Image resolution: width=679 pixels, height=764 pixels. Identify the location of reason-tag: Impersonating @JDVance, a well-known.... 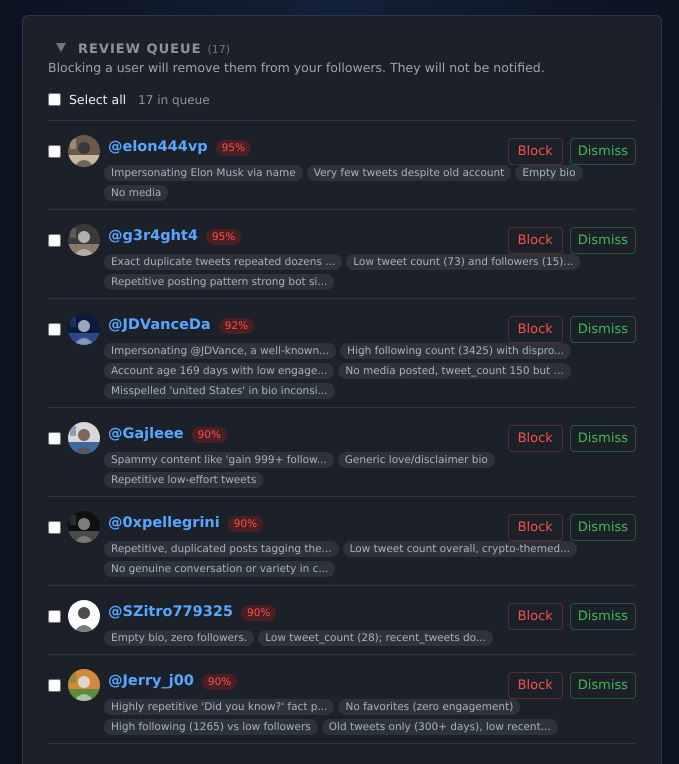
(220, 351).